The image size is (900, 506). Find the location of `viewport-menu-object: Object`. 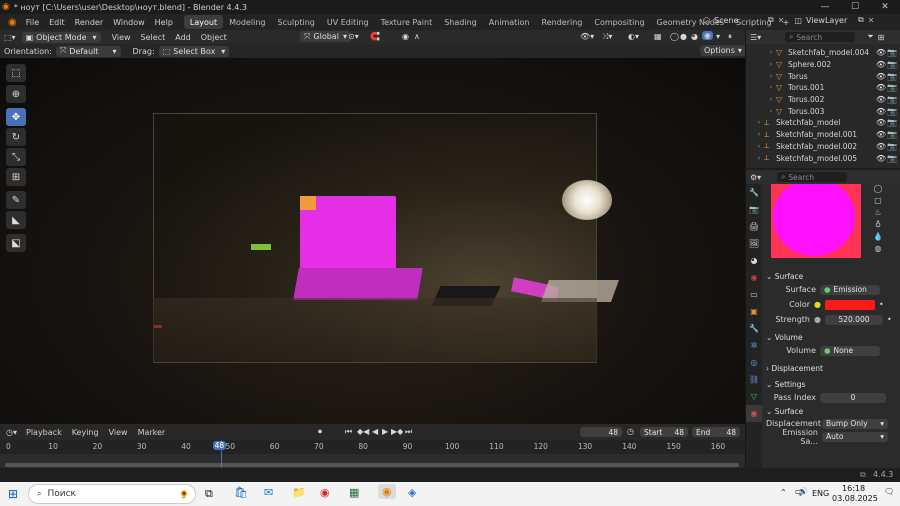

viewport-menu-object: Object is located at coordinates (214, 37).